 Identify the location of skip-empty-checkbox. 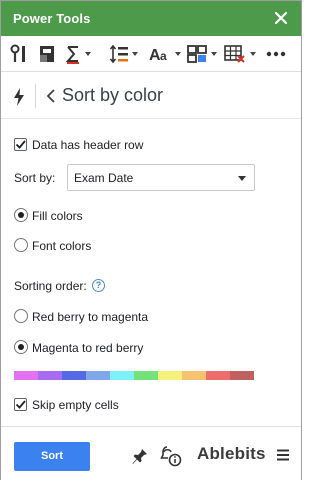
(20, 404).